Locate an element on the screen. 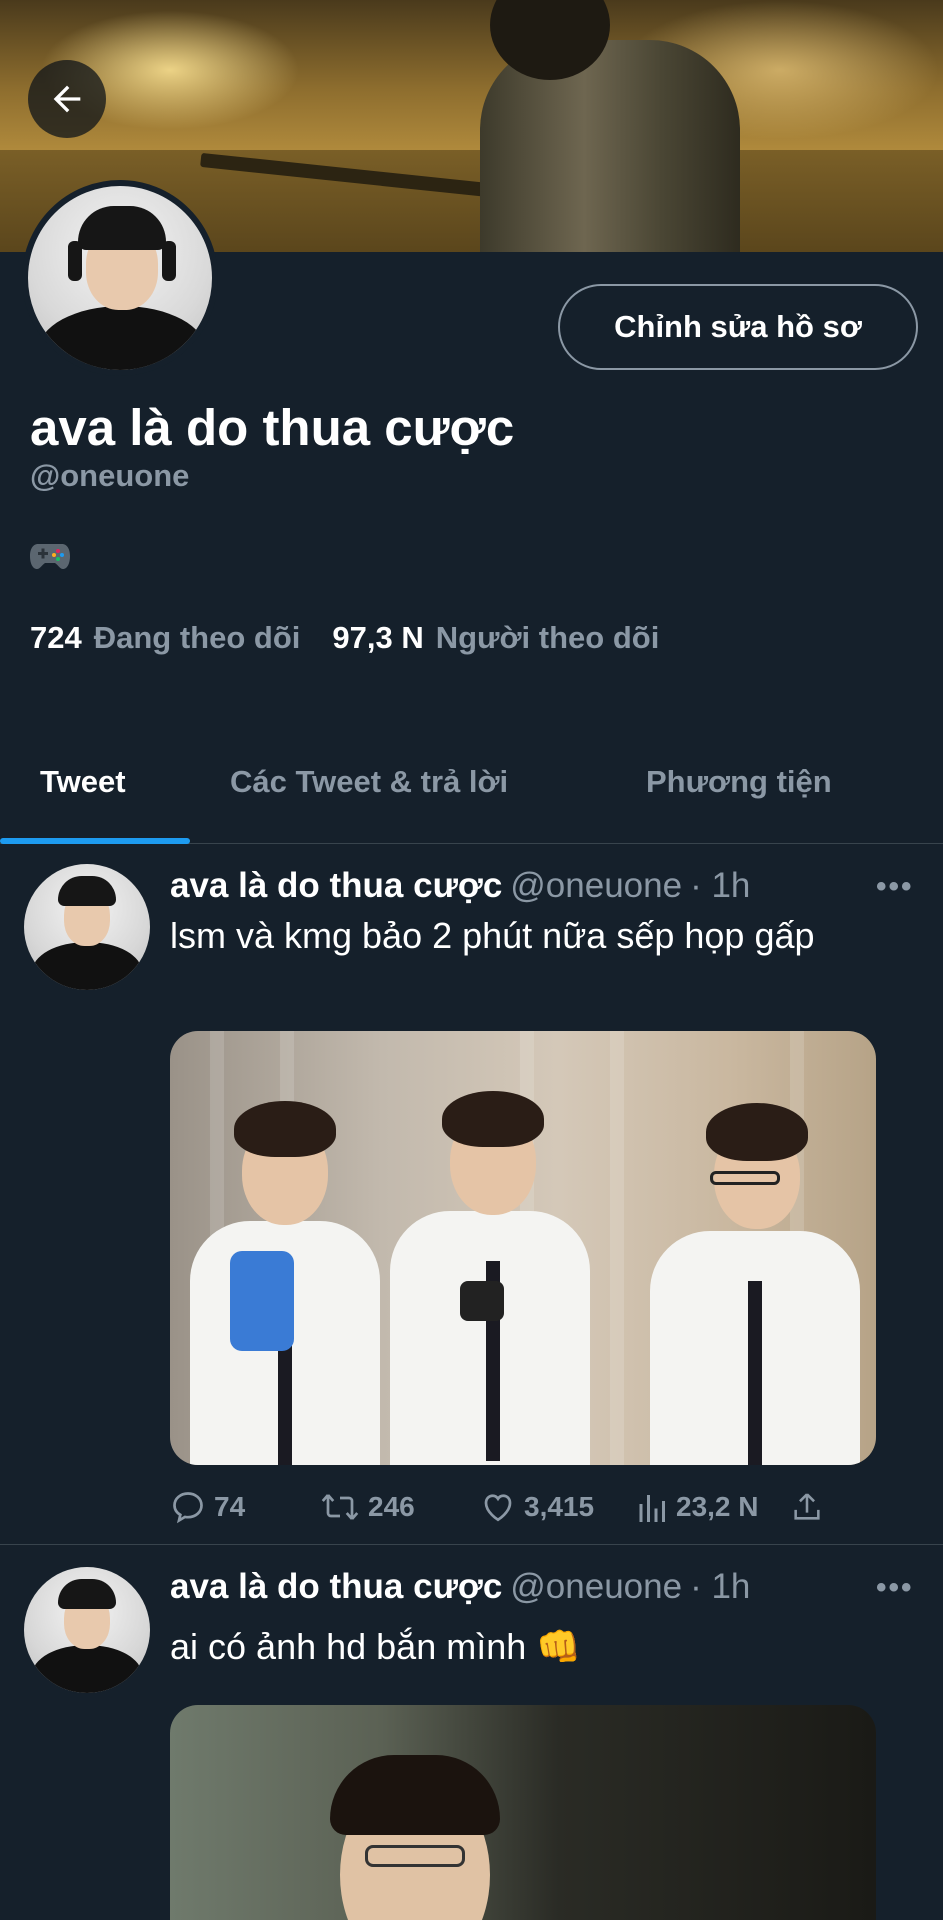  tweet-actions: 74 246 3,415 23,2 N is located at coordinates (530, 1514).